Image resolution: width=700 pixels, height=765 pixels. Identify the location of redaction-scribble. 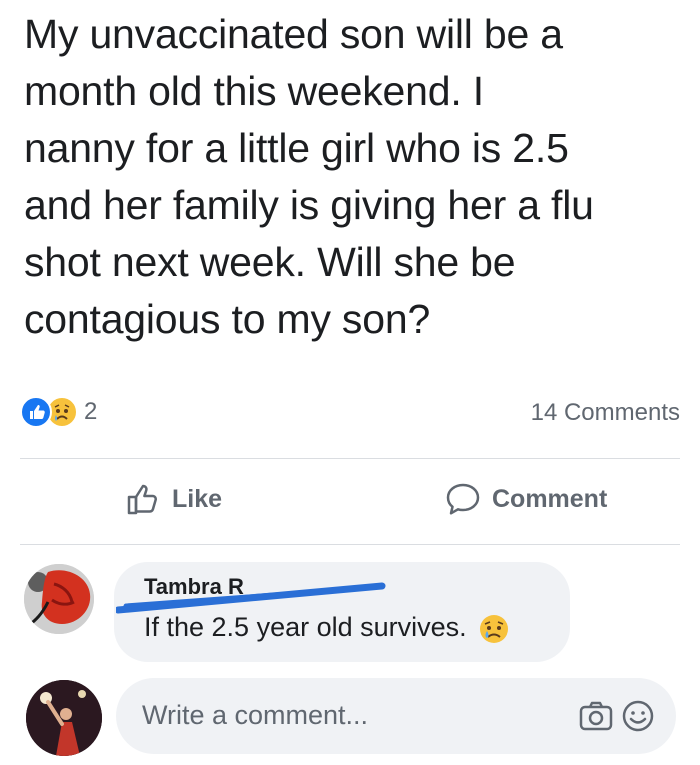
(251, 598).